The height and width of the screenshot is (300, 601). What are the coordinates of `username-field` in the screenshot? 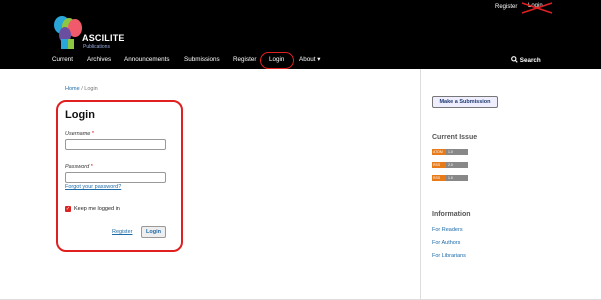 It's located at (115, 144).